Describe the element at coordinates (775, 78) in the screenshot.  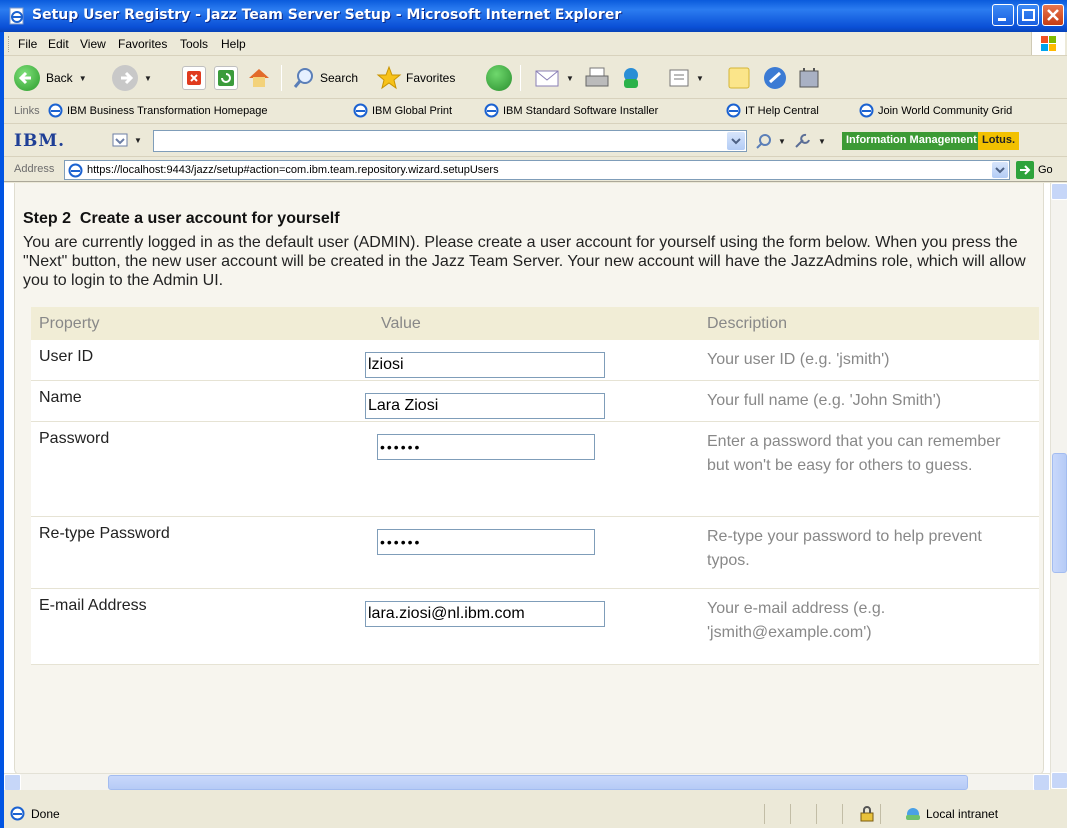
I see `research-button` at that location.